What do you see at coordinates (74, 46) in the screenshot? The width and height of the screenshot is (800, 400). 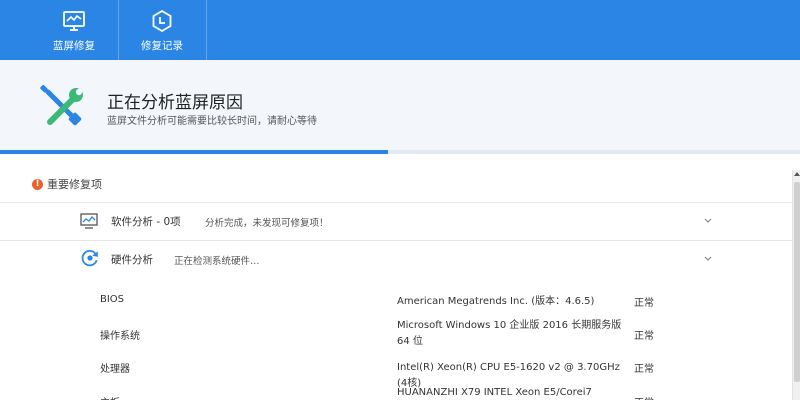 I see `nav-label: 蓝屏修复` at bounding box center [74, 46].